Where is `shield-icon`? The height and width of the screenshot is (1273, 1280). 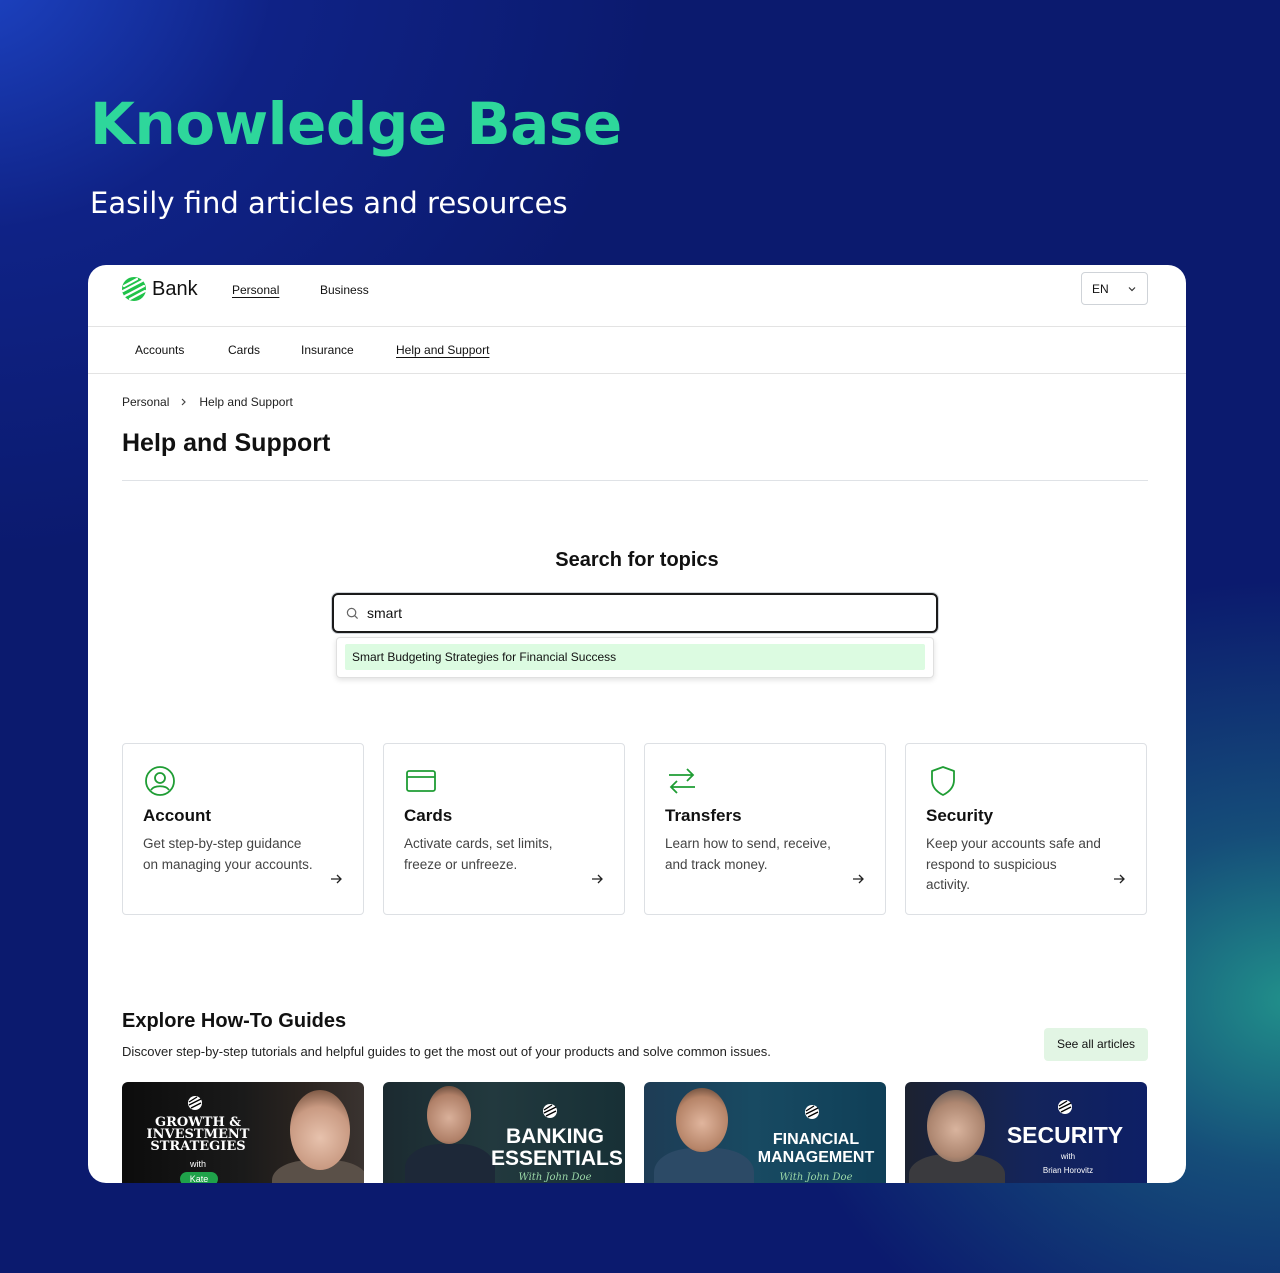 shield-icon is located at coordinates (943, 781).